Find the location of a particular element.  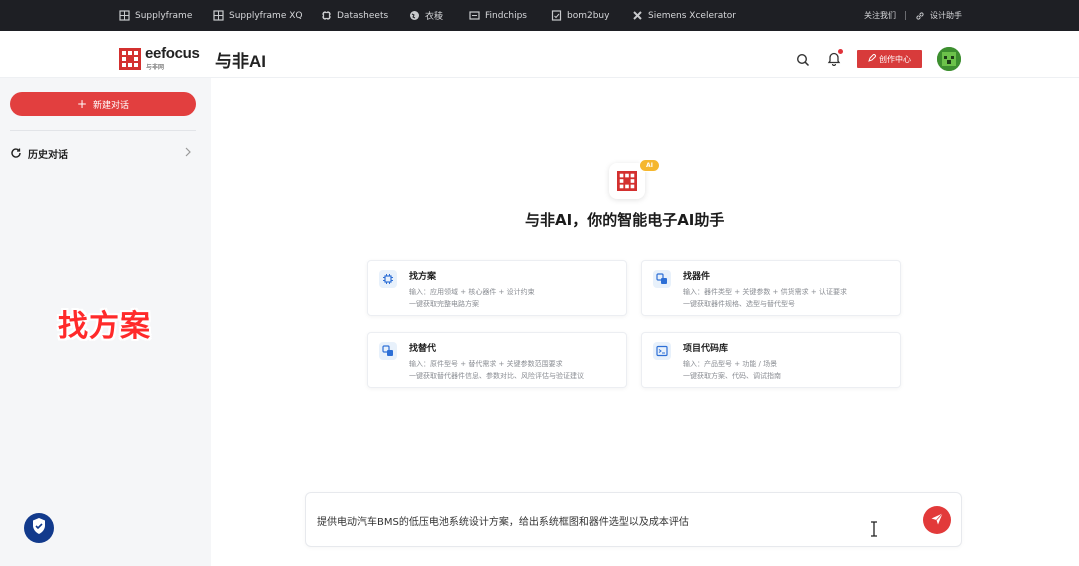

send-icon is located at coordinates (937, 520).